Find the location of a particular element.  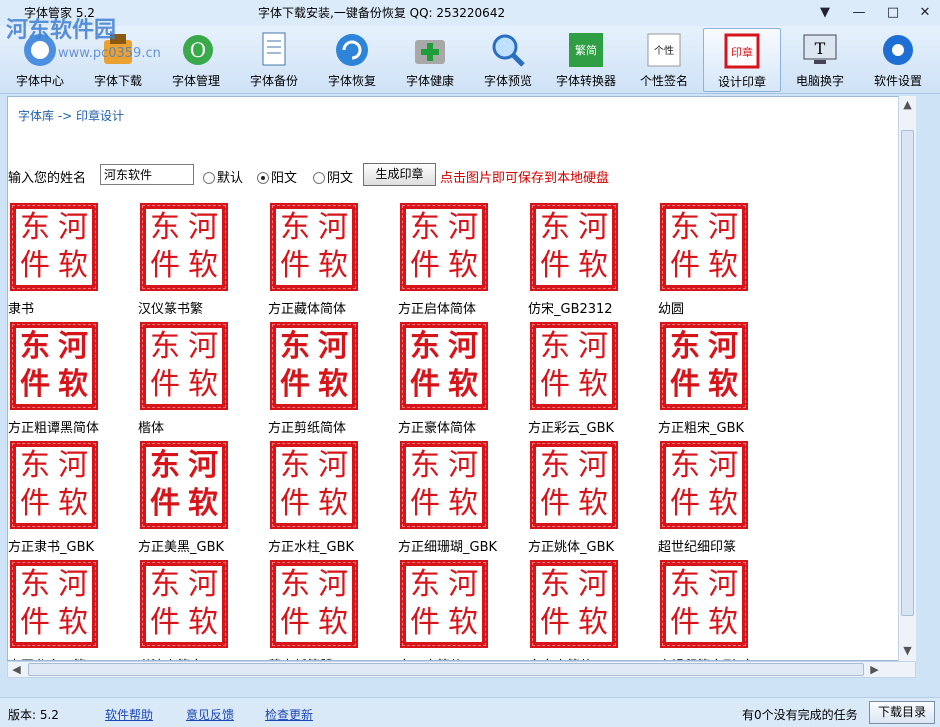

radio-default: 默认 is located at coordinates (223, 176).